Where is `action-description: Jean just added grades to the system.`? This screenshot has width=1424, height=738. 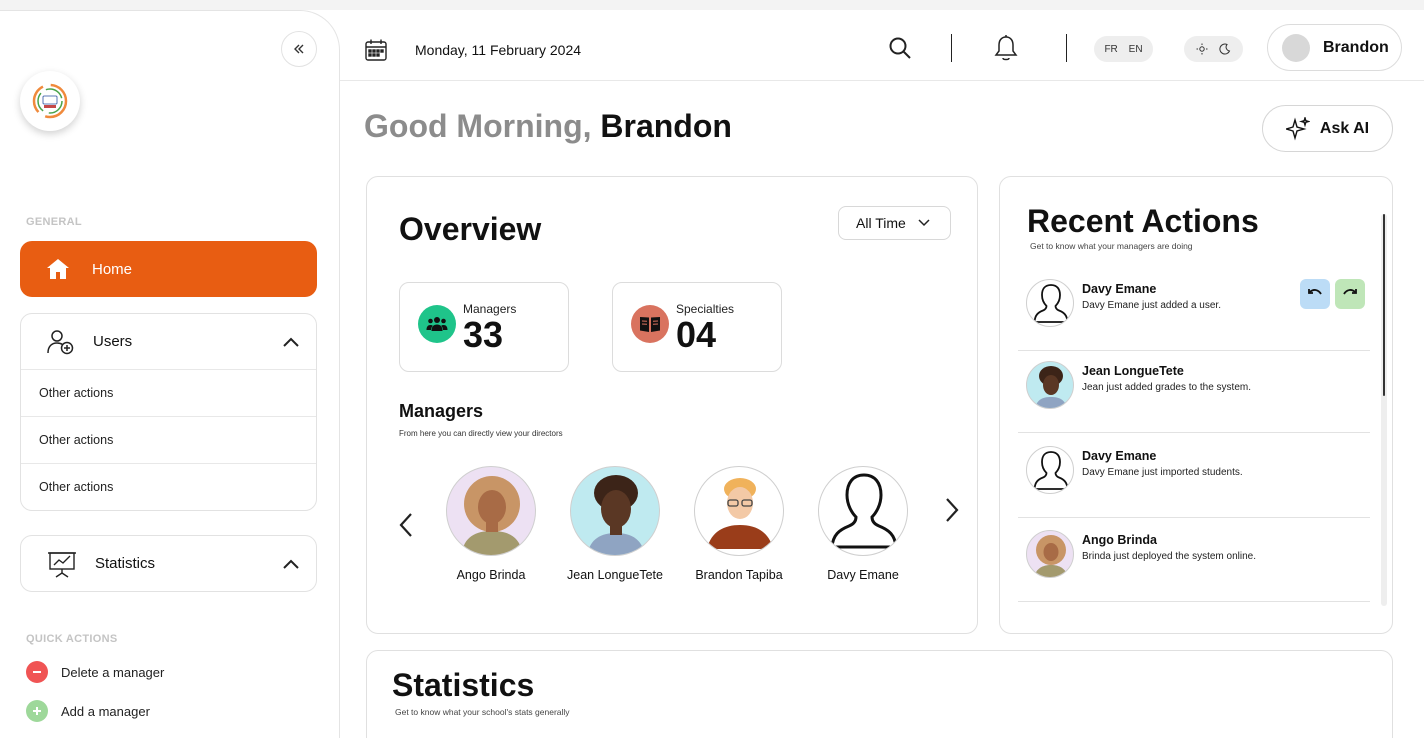 action-description: Jean just added grades to the system. is located at coordinates (1166, 387).